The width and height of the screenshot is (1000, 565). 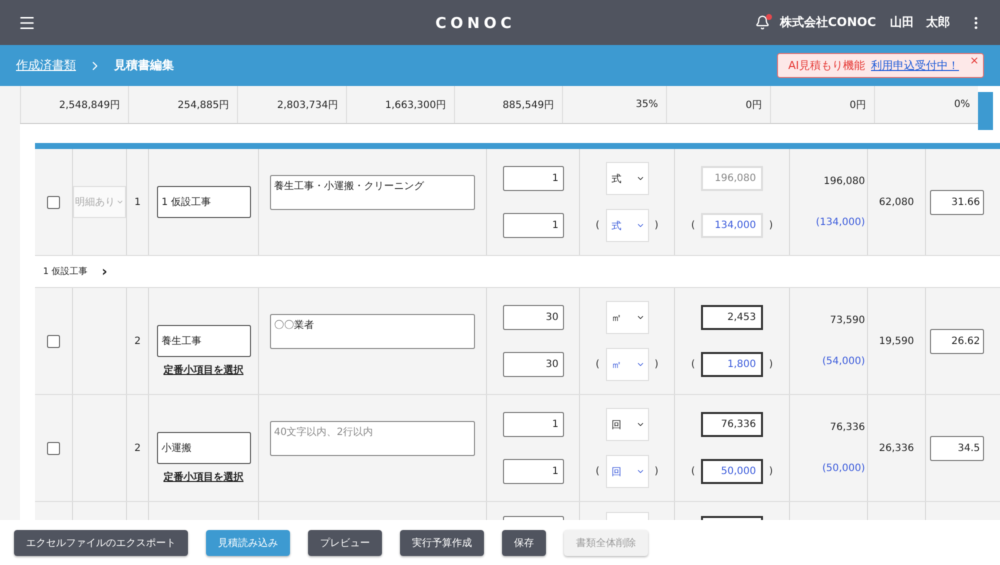 I want to click on rate-field: 31.66, so click(x=957, y=202).